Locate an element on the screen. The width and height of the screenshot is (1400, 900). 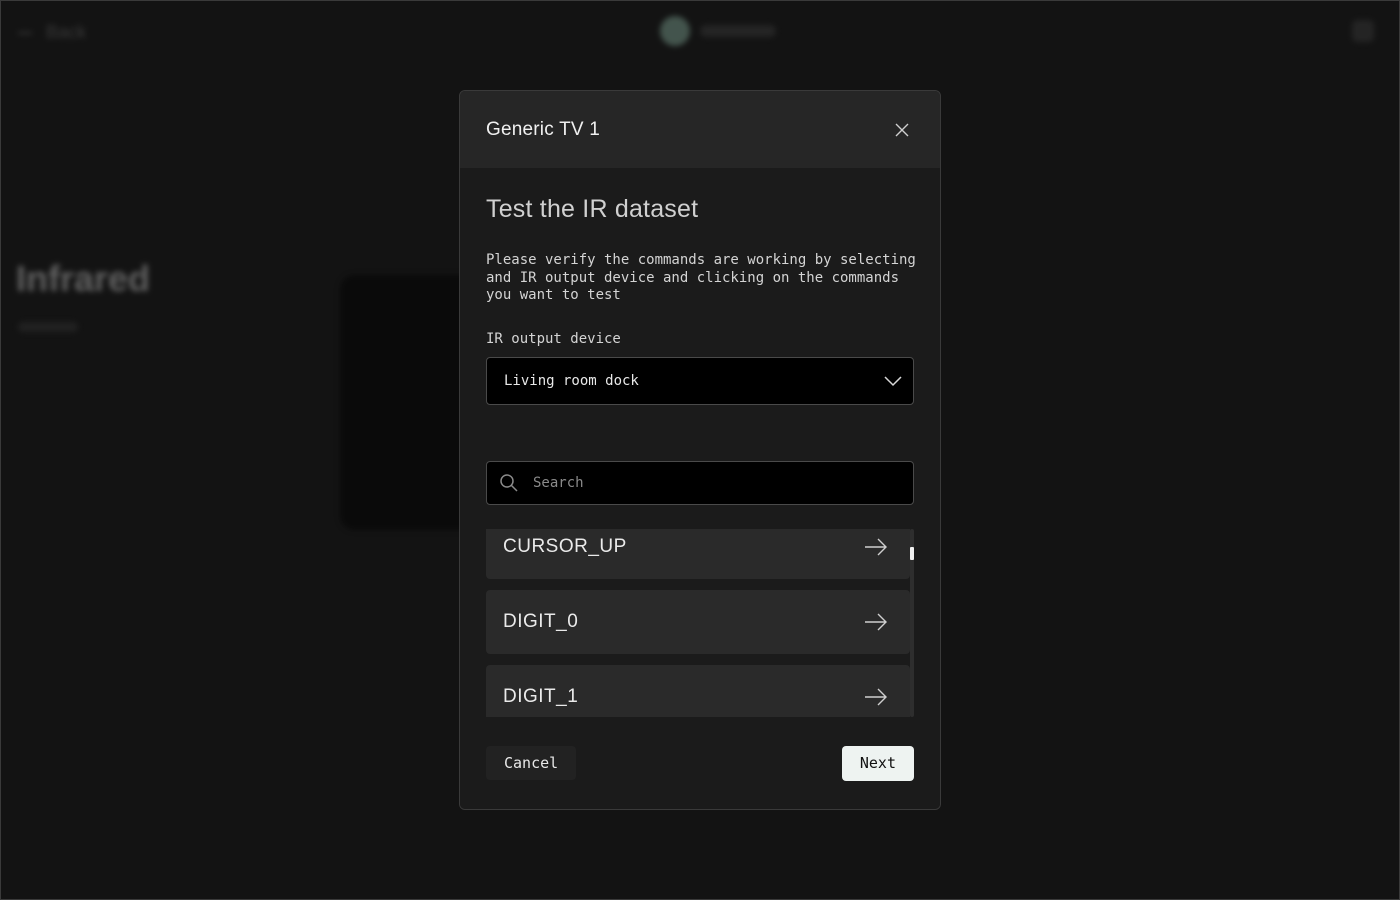
command-item: DIGIT_1 is located at coordinates (698, 691).